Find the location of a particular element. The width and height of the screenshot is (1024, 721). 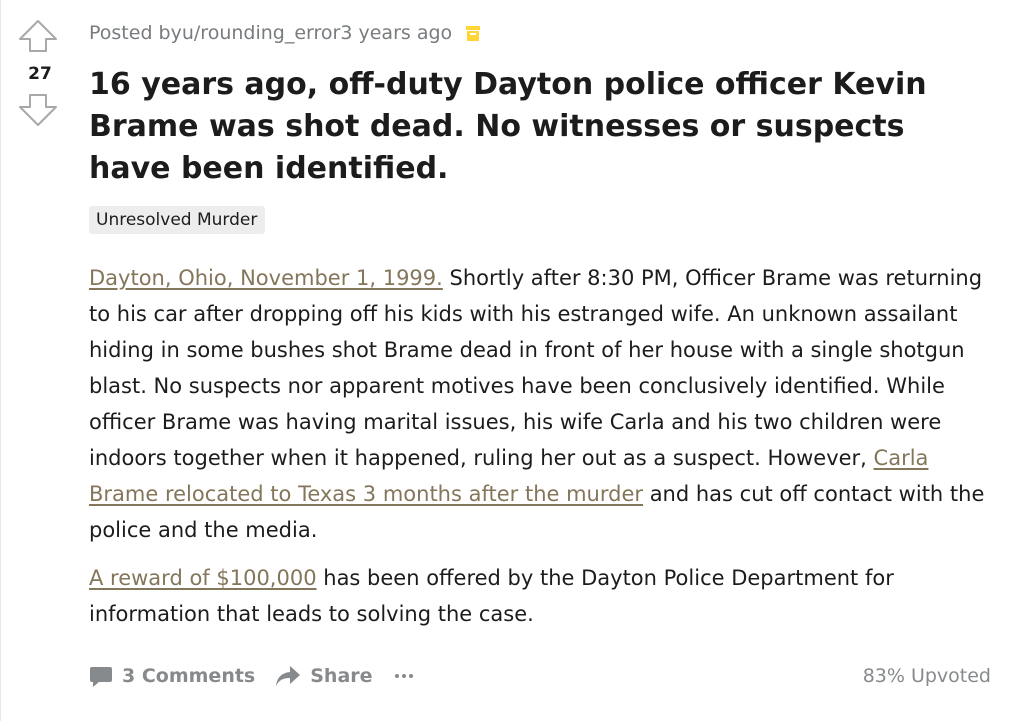

comments-label: 3 Comments is located at coordinates (189, 676).